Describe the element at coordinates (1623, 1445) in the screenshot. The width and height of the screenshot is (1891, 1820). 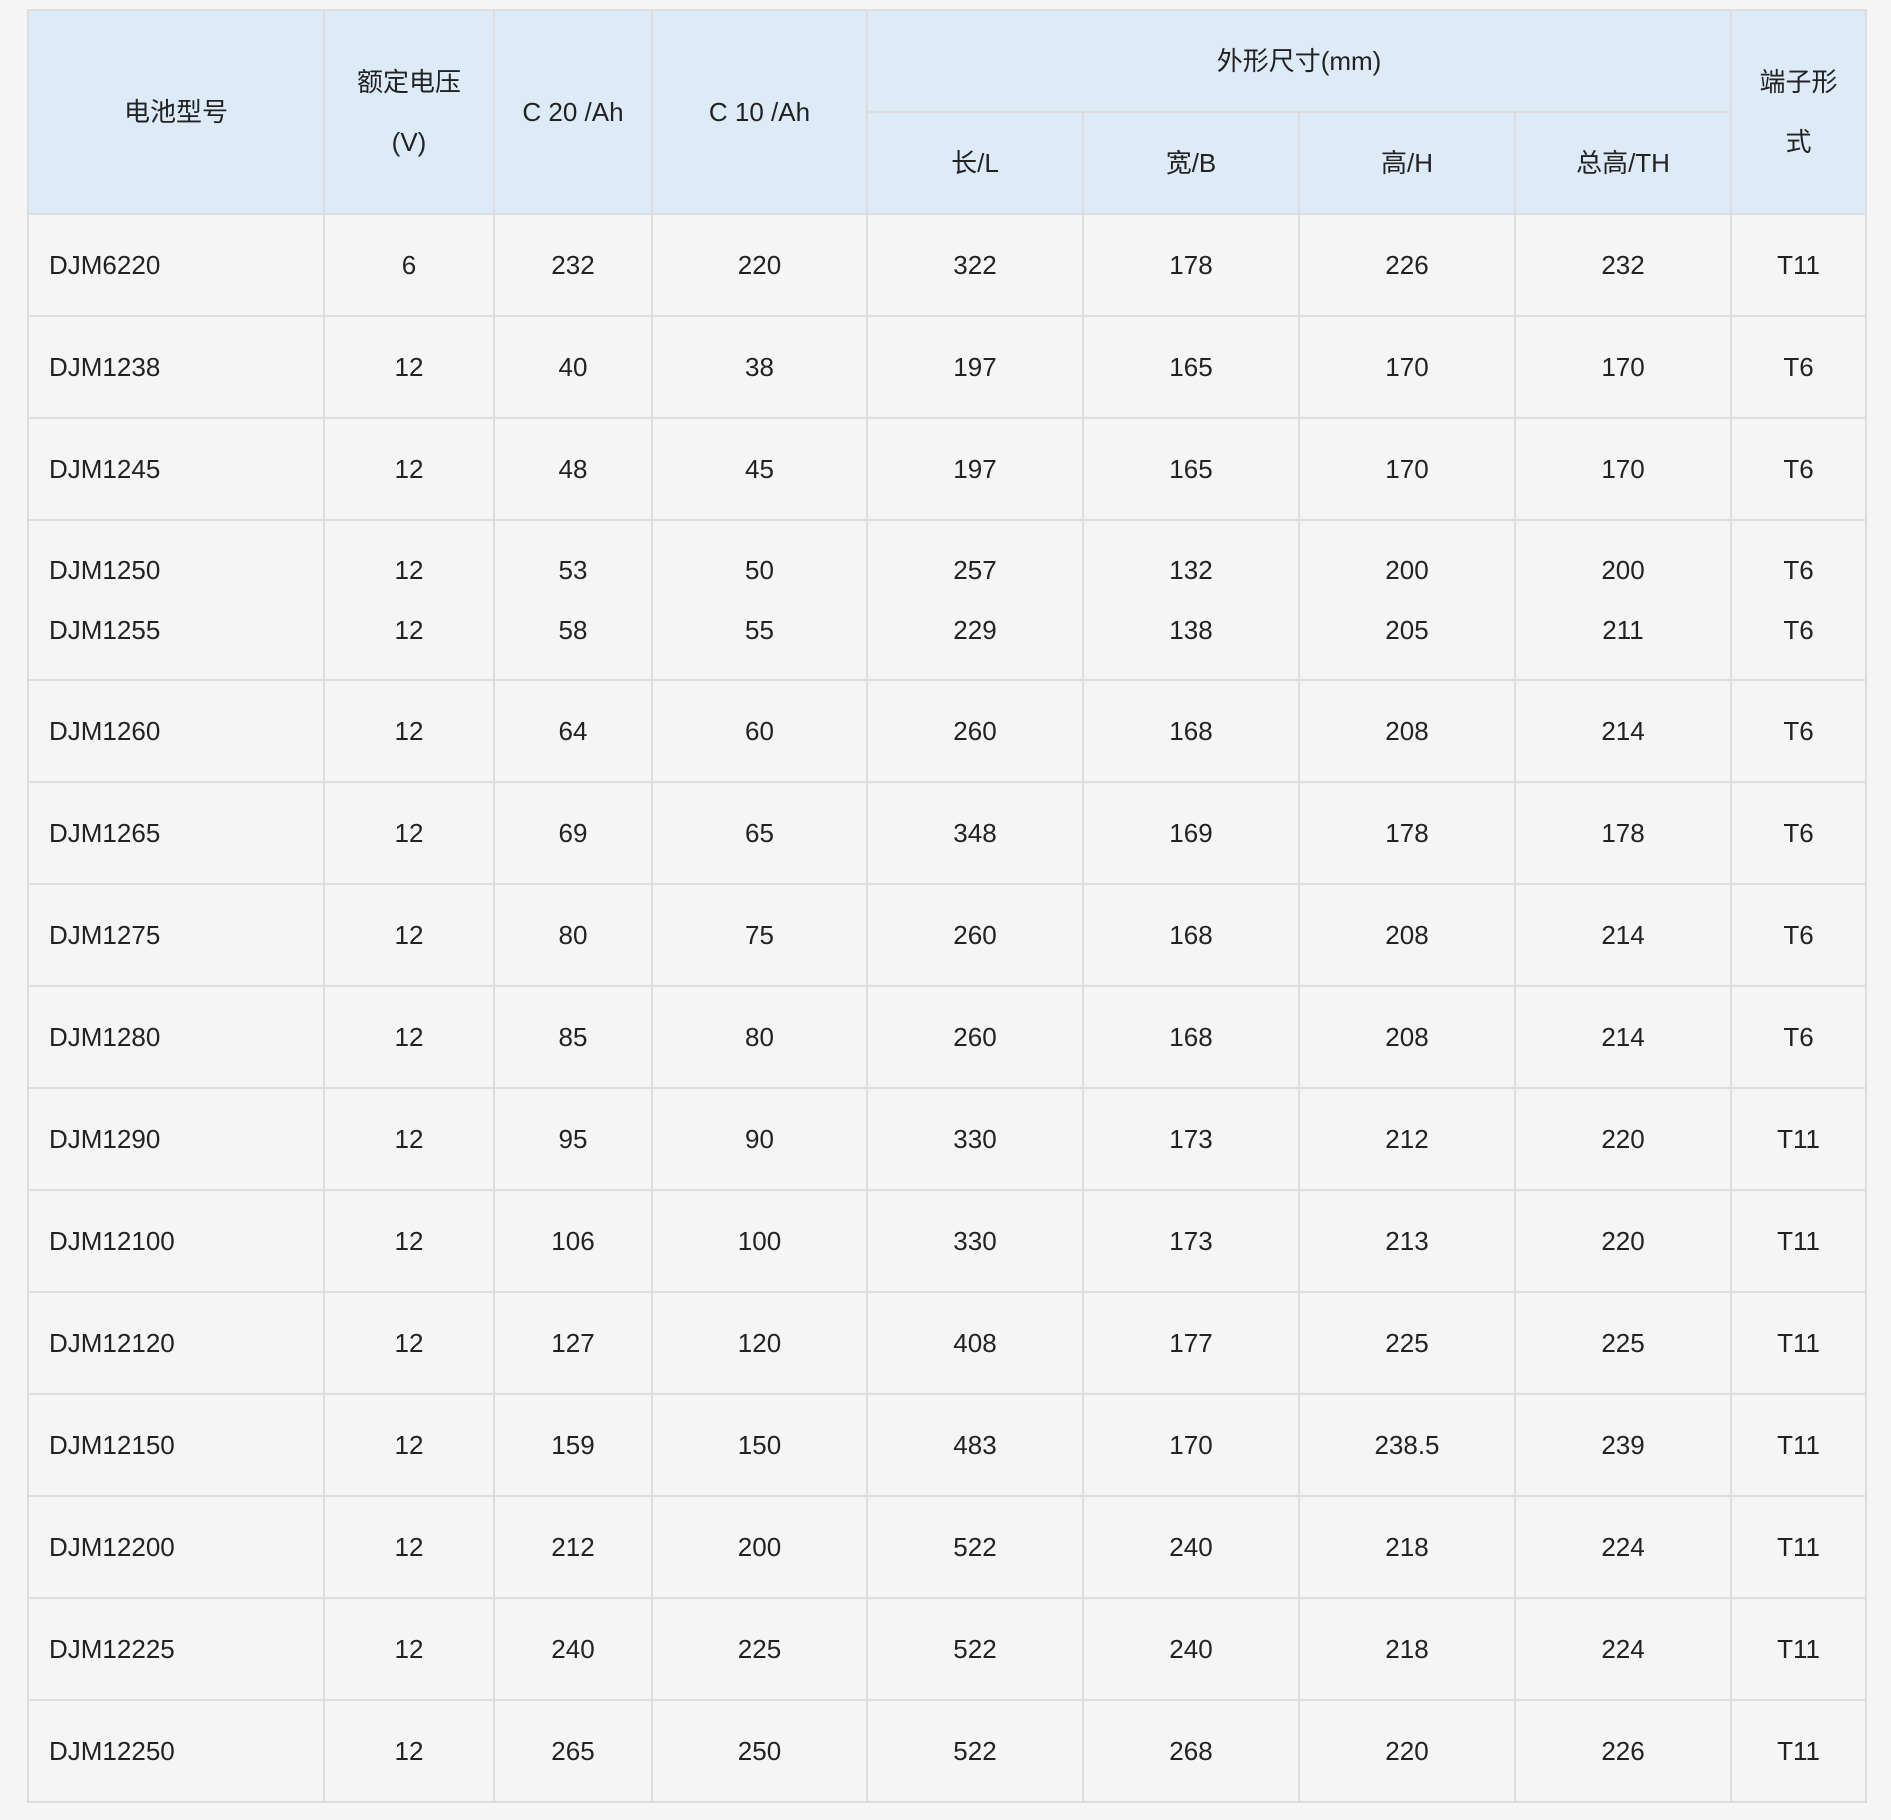
I see `cell-total-height: 239` at that location.